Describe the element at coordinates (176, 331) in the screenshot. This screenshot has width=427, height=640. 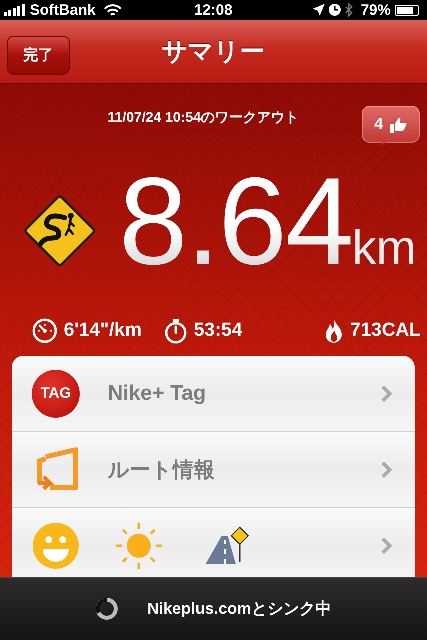
I see `stopwatch-icon` at that location.